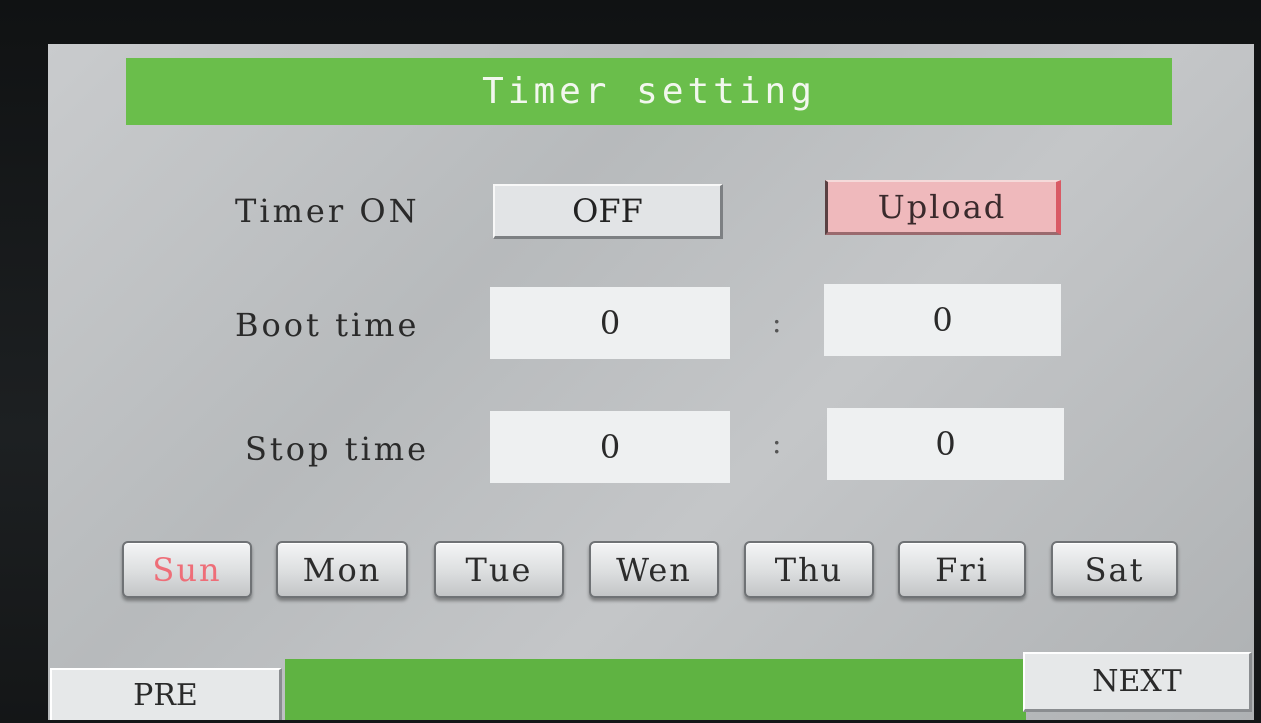 The width and height of the screenshot is (1261, 723). I want to click on bottom-status-bar, so click(655, 689).